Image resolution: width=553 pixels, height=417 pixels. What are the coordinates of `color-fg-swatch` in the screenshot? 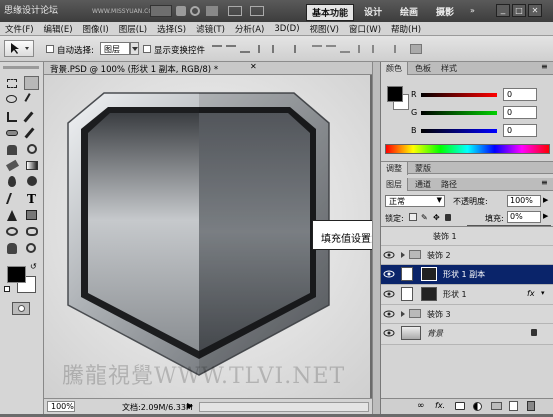 It's located at (395, 94).